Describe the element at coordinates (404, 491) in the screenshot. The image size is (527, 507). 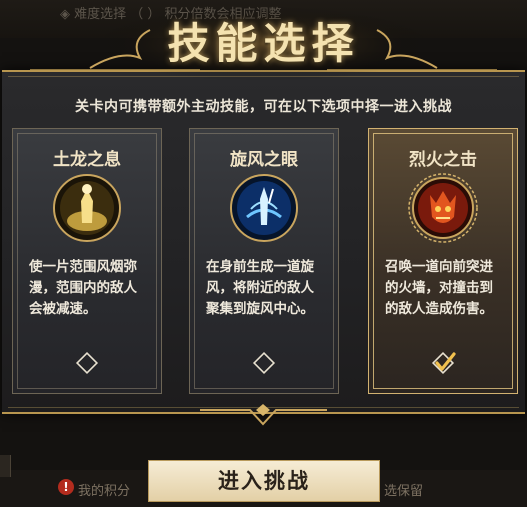
I see `keep-label: 选保留` at that location.